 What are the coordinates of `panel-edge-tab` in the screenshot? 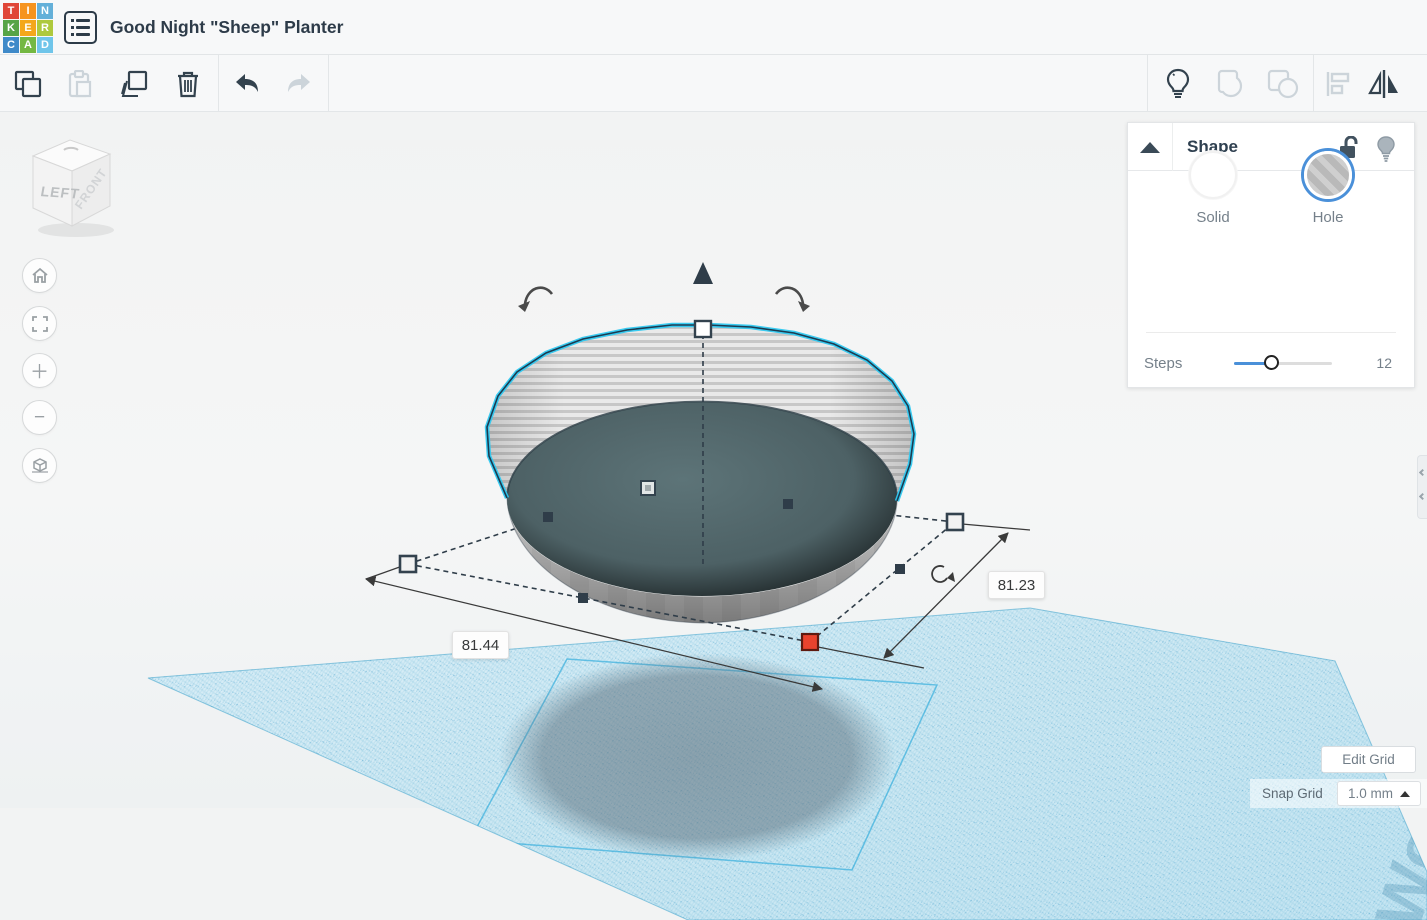 It's located at (1422, 487).